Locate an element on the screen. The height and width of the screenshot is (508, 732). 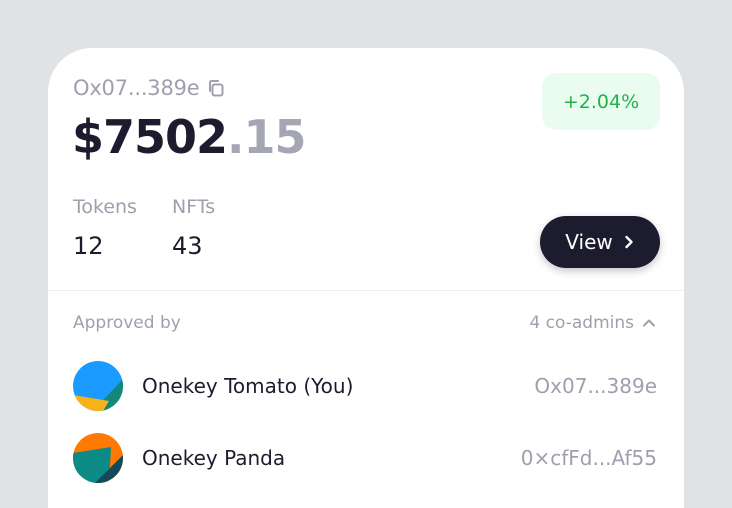
divider is located at coordinates (366, 290).